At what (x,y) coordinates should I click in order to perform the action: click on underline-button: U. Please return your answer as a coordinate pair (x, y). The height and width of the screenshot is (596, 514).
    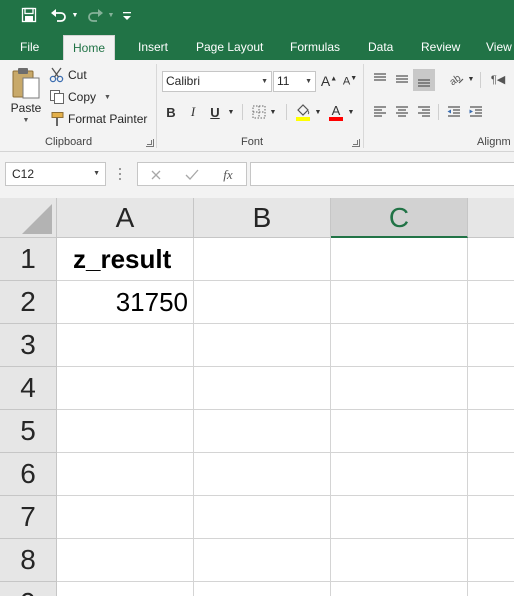
    Looking at the image, I should click on (215, 112).